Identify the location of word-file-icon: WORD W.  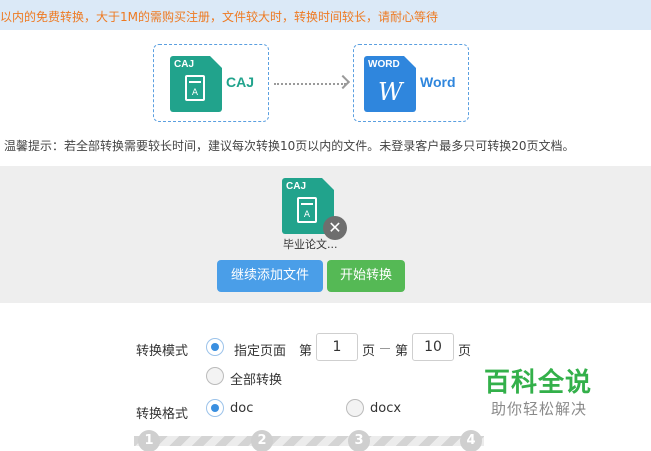
(390, 84).